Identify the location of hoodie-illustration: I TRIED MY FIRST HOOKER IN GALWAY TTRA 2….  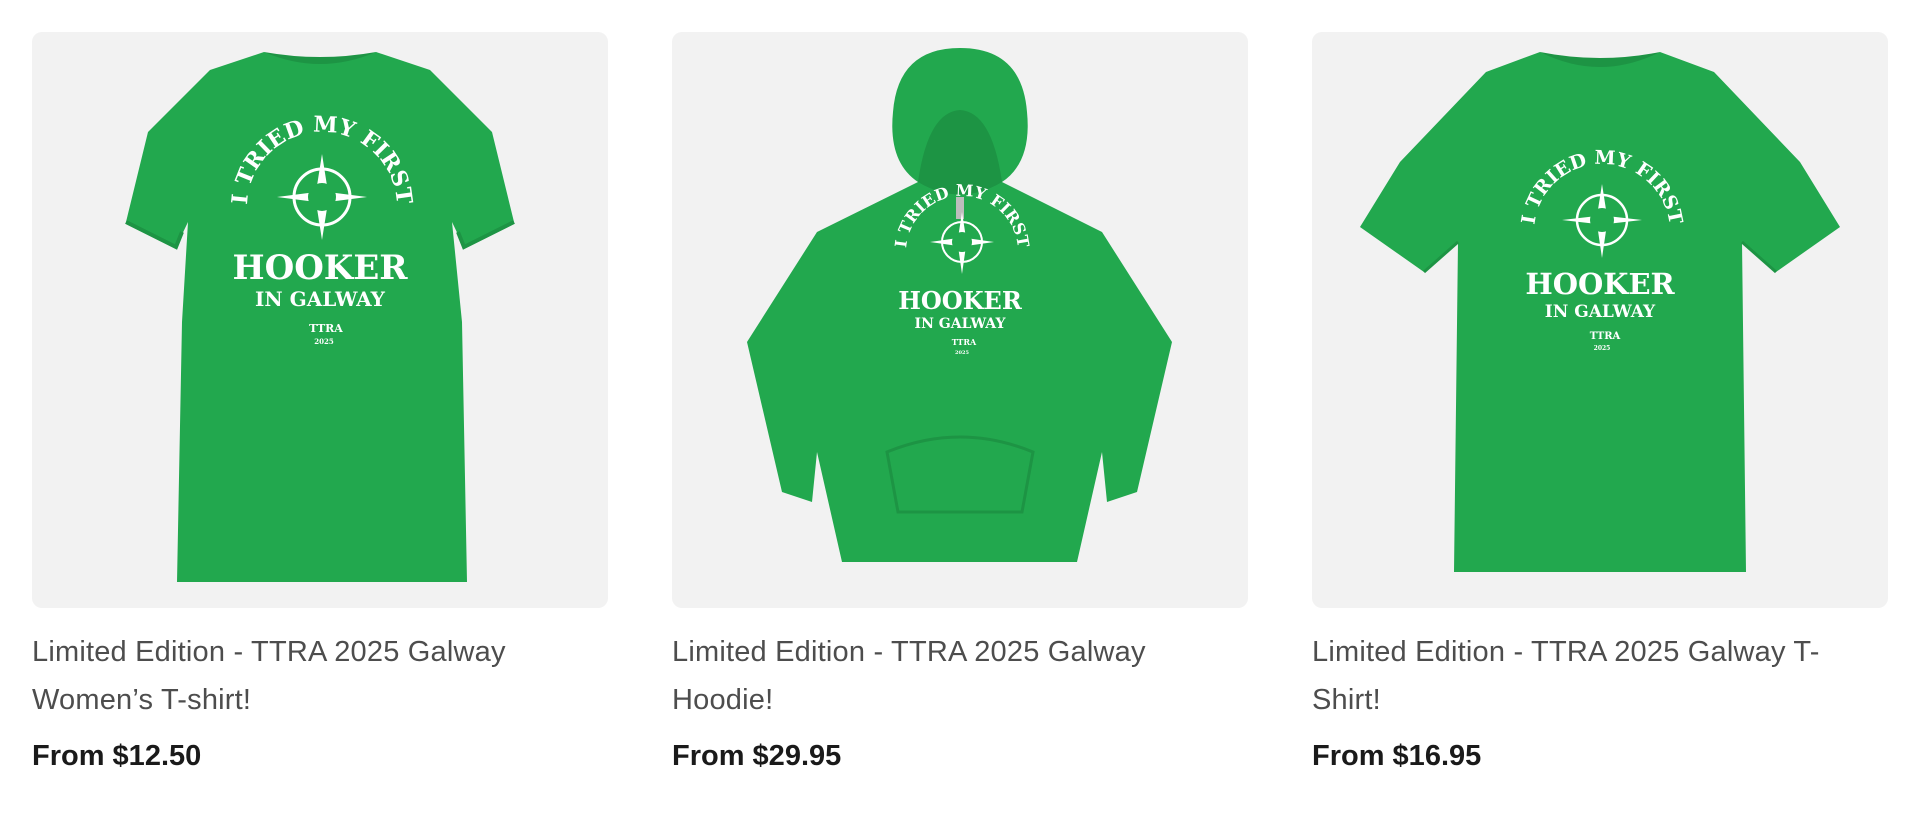
(959, 305).